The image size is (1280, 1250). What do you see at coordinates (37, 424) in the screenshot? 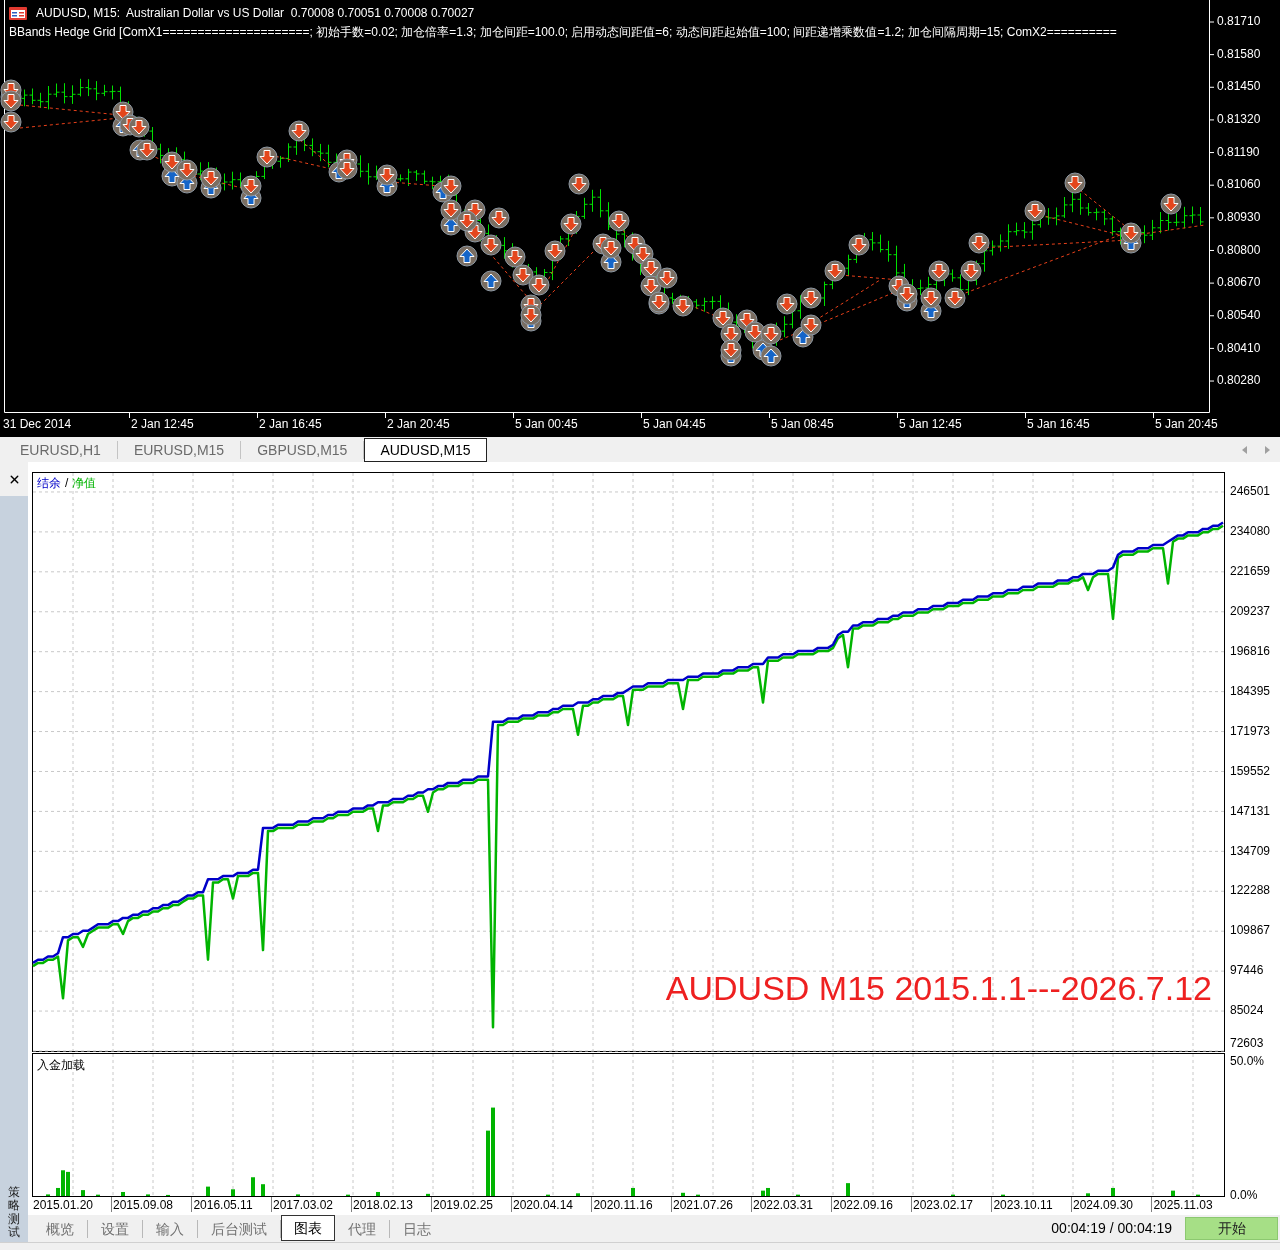
I see `time-axis-label: 31 Dec 2014` at bounding box center [37, 424].